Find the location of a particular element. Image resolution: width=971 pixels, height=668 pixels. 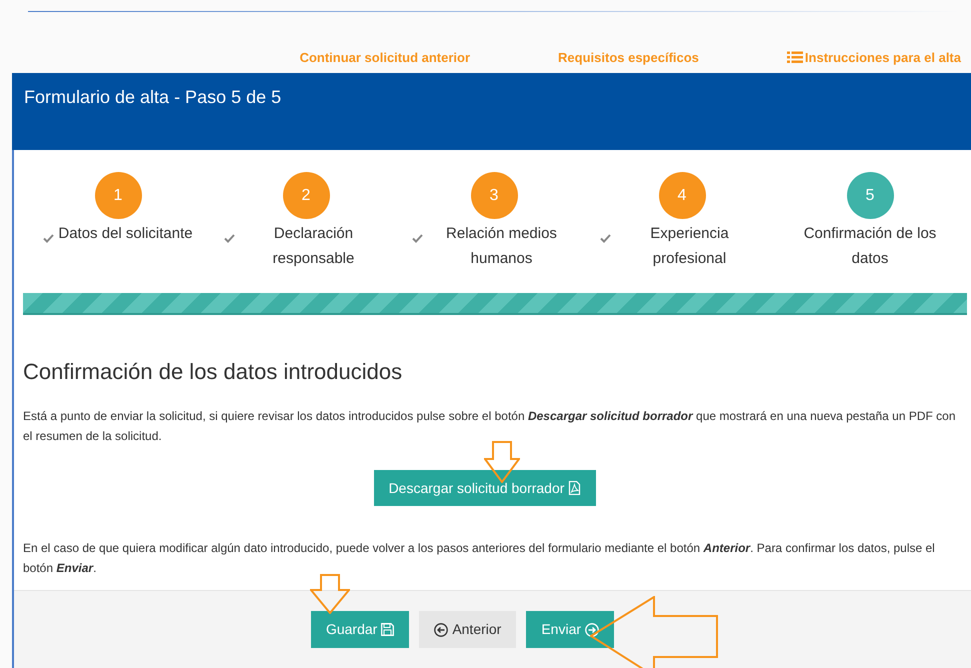

step-number: 3 is located at coordinates (494, 195).